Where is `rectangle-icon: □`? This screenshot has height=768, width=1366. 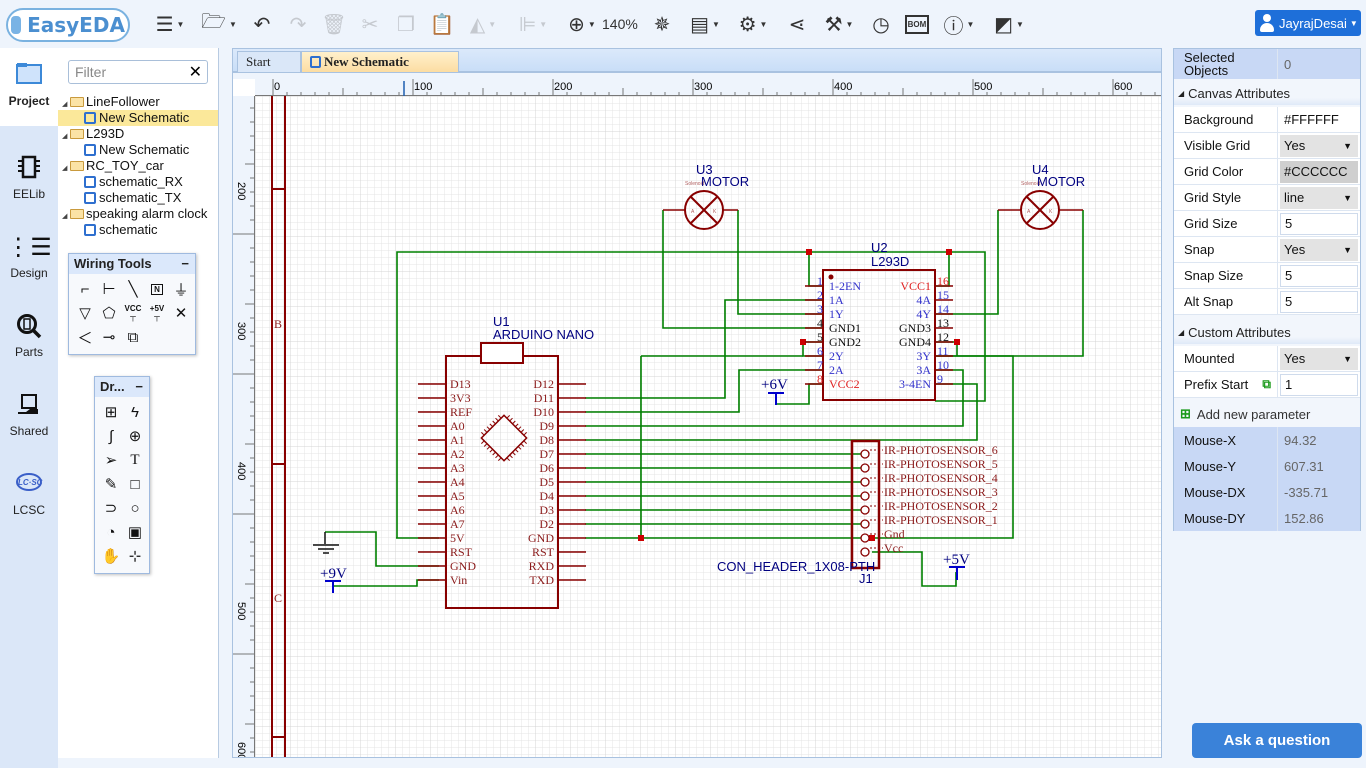
rectangle-icon: □ is located at coordinates (135, 484).